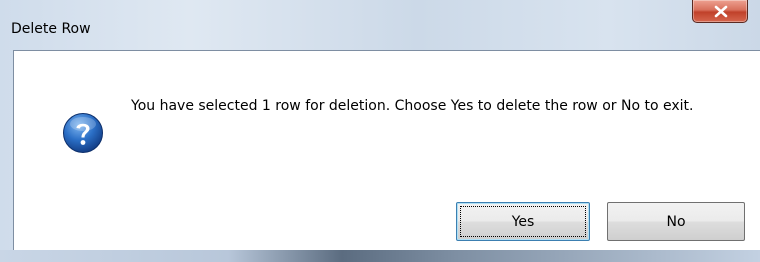 This screenshot has width=760, height=262. I want to click on window-title: Delete Row, so click(51, 29).